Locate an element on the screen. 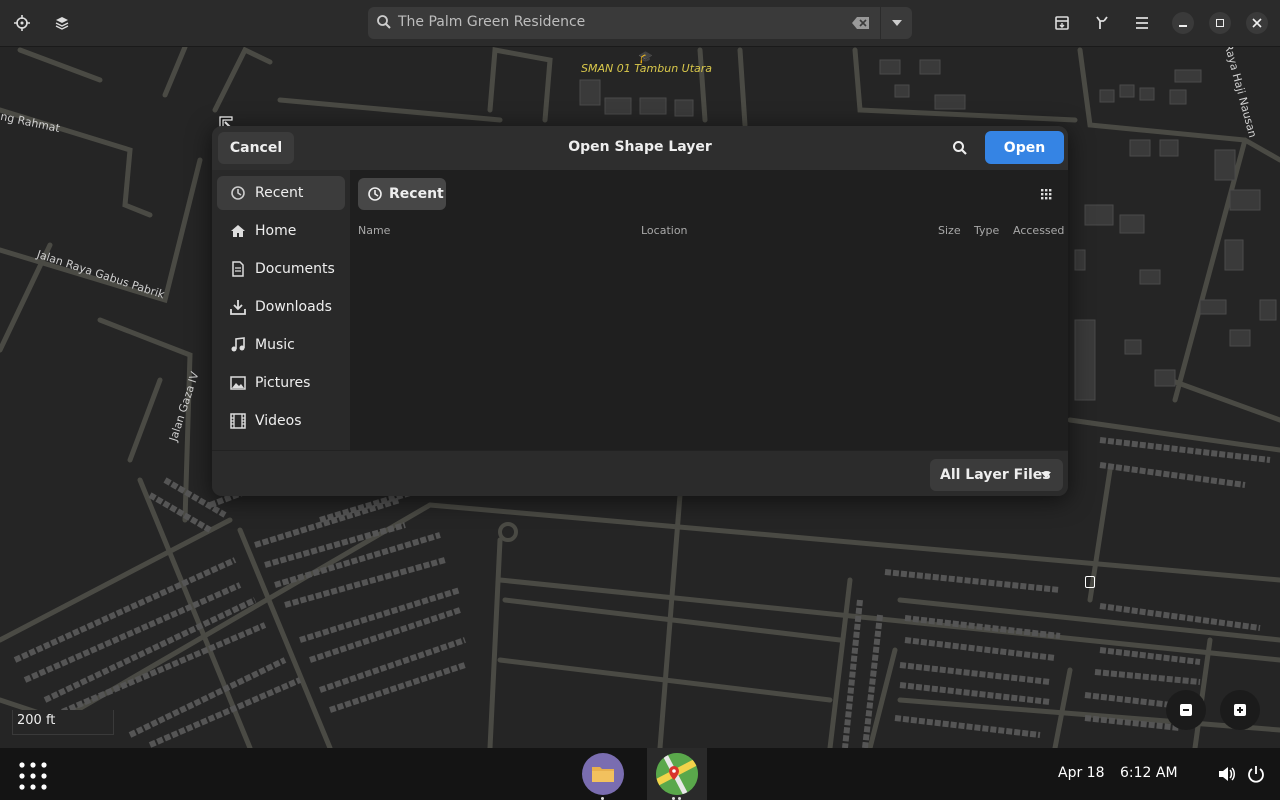 This screenshot has height=800, width=1280. filter-label: All Layer Files is located at coordinates (995, 475).